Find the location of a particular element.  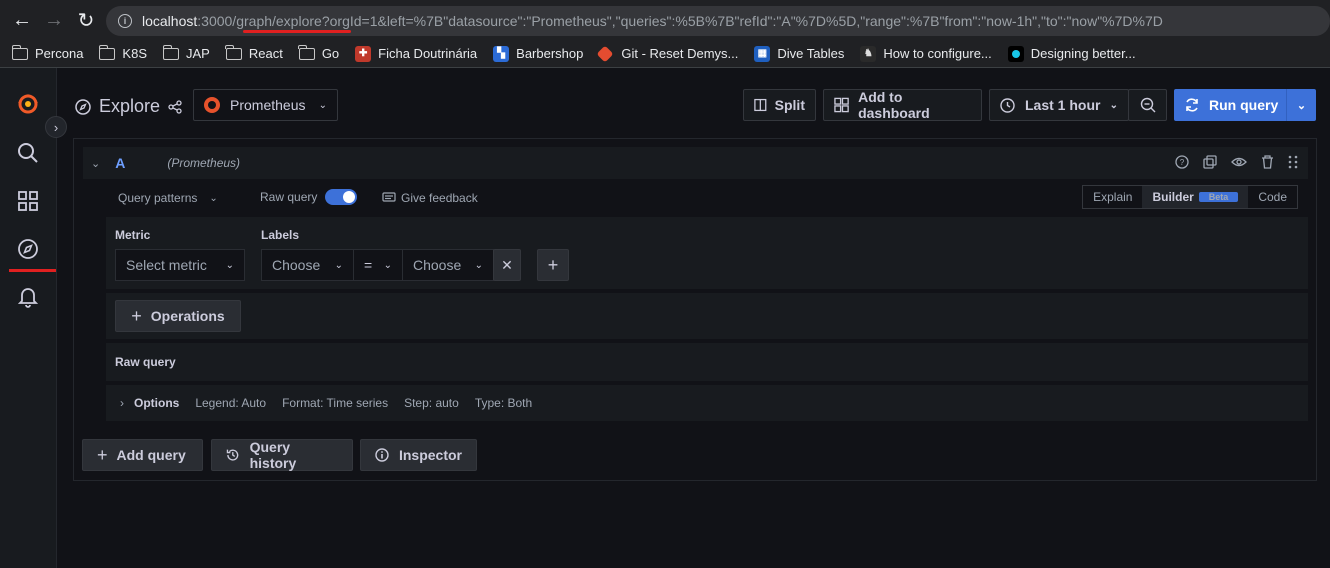

side-menu is located at coordinates (28, 318).